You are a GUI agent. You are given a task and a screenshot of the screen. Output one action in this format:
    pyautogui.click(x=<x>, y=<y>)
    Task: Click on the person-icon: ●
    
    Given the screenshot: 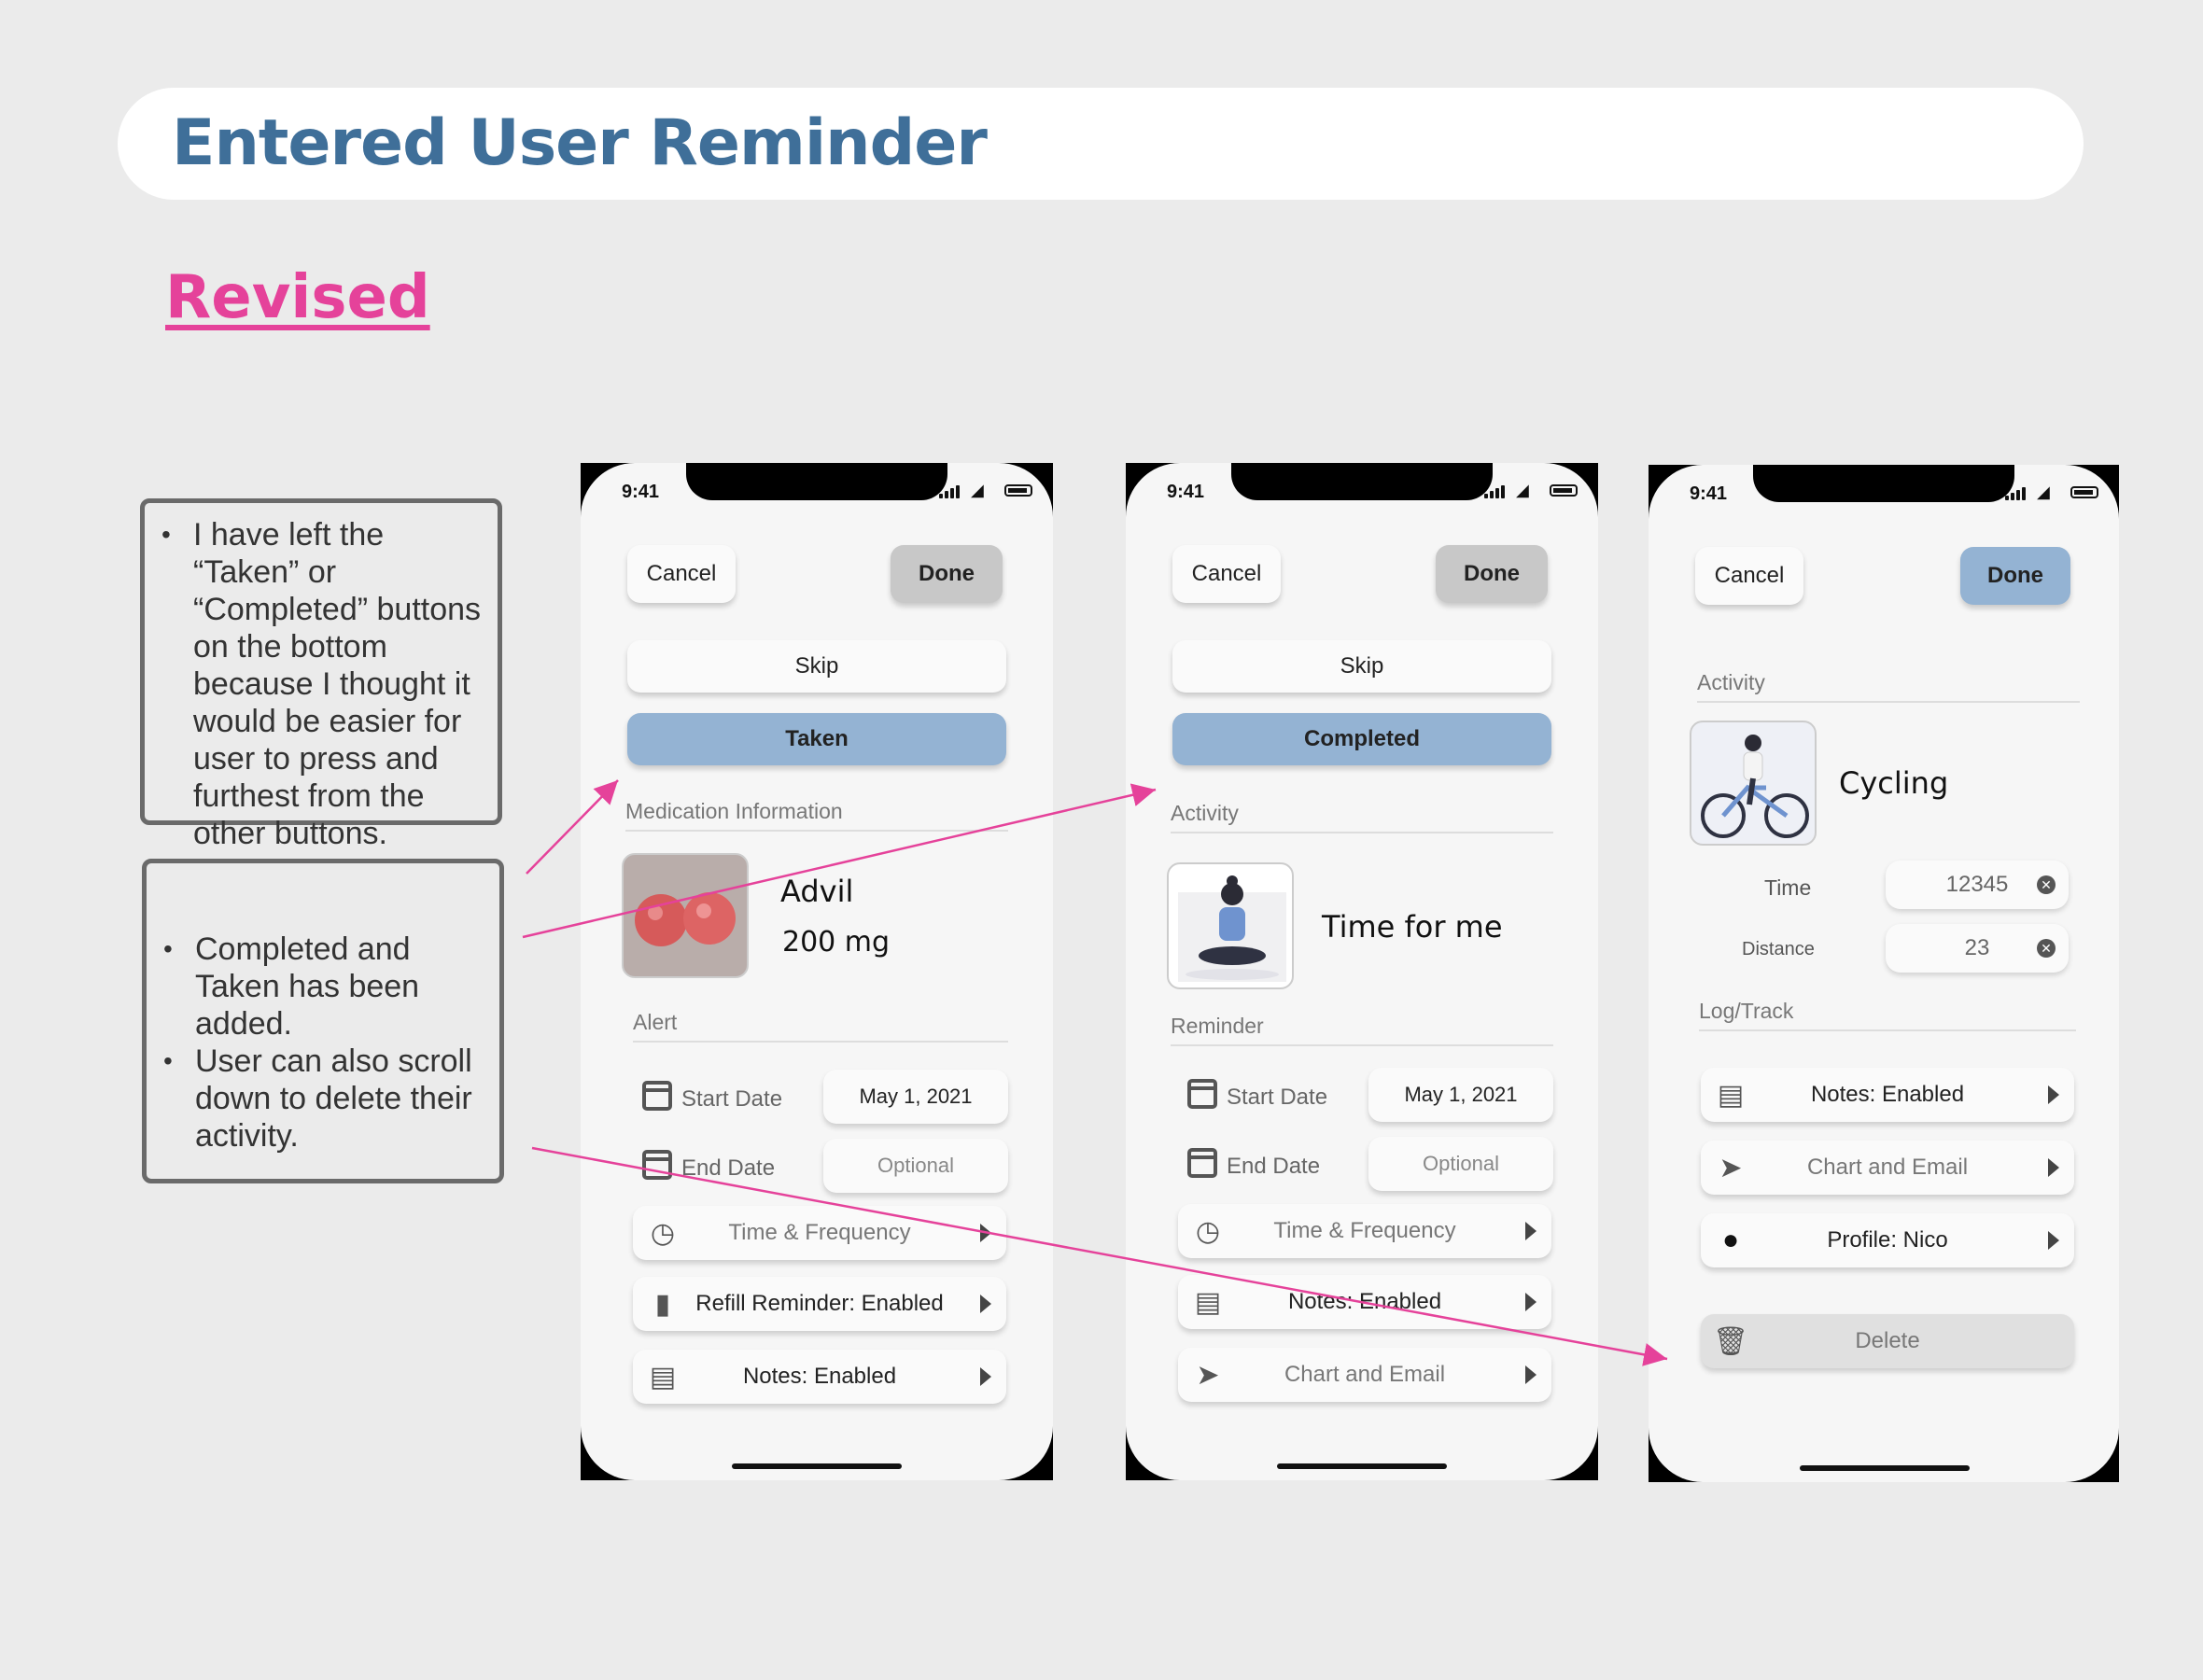 What is the action you would take?
    pyautogui.click(x=1731, y=1240)
    